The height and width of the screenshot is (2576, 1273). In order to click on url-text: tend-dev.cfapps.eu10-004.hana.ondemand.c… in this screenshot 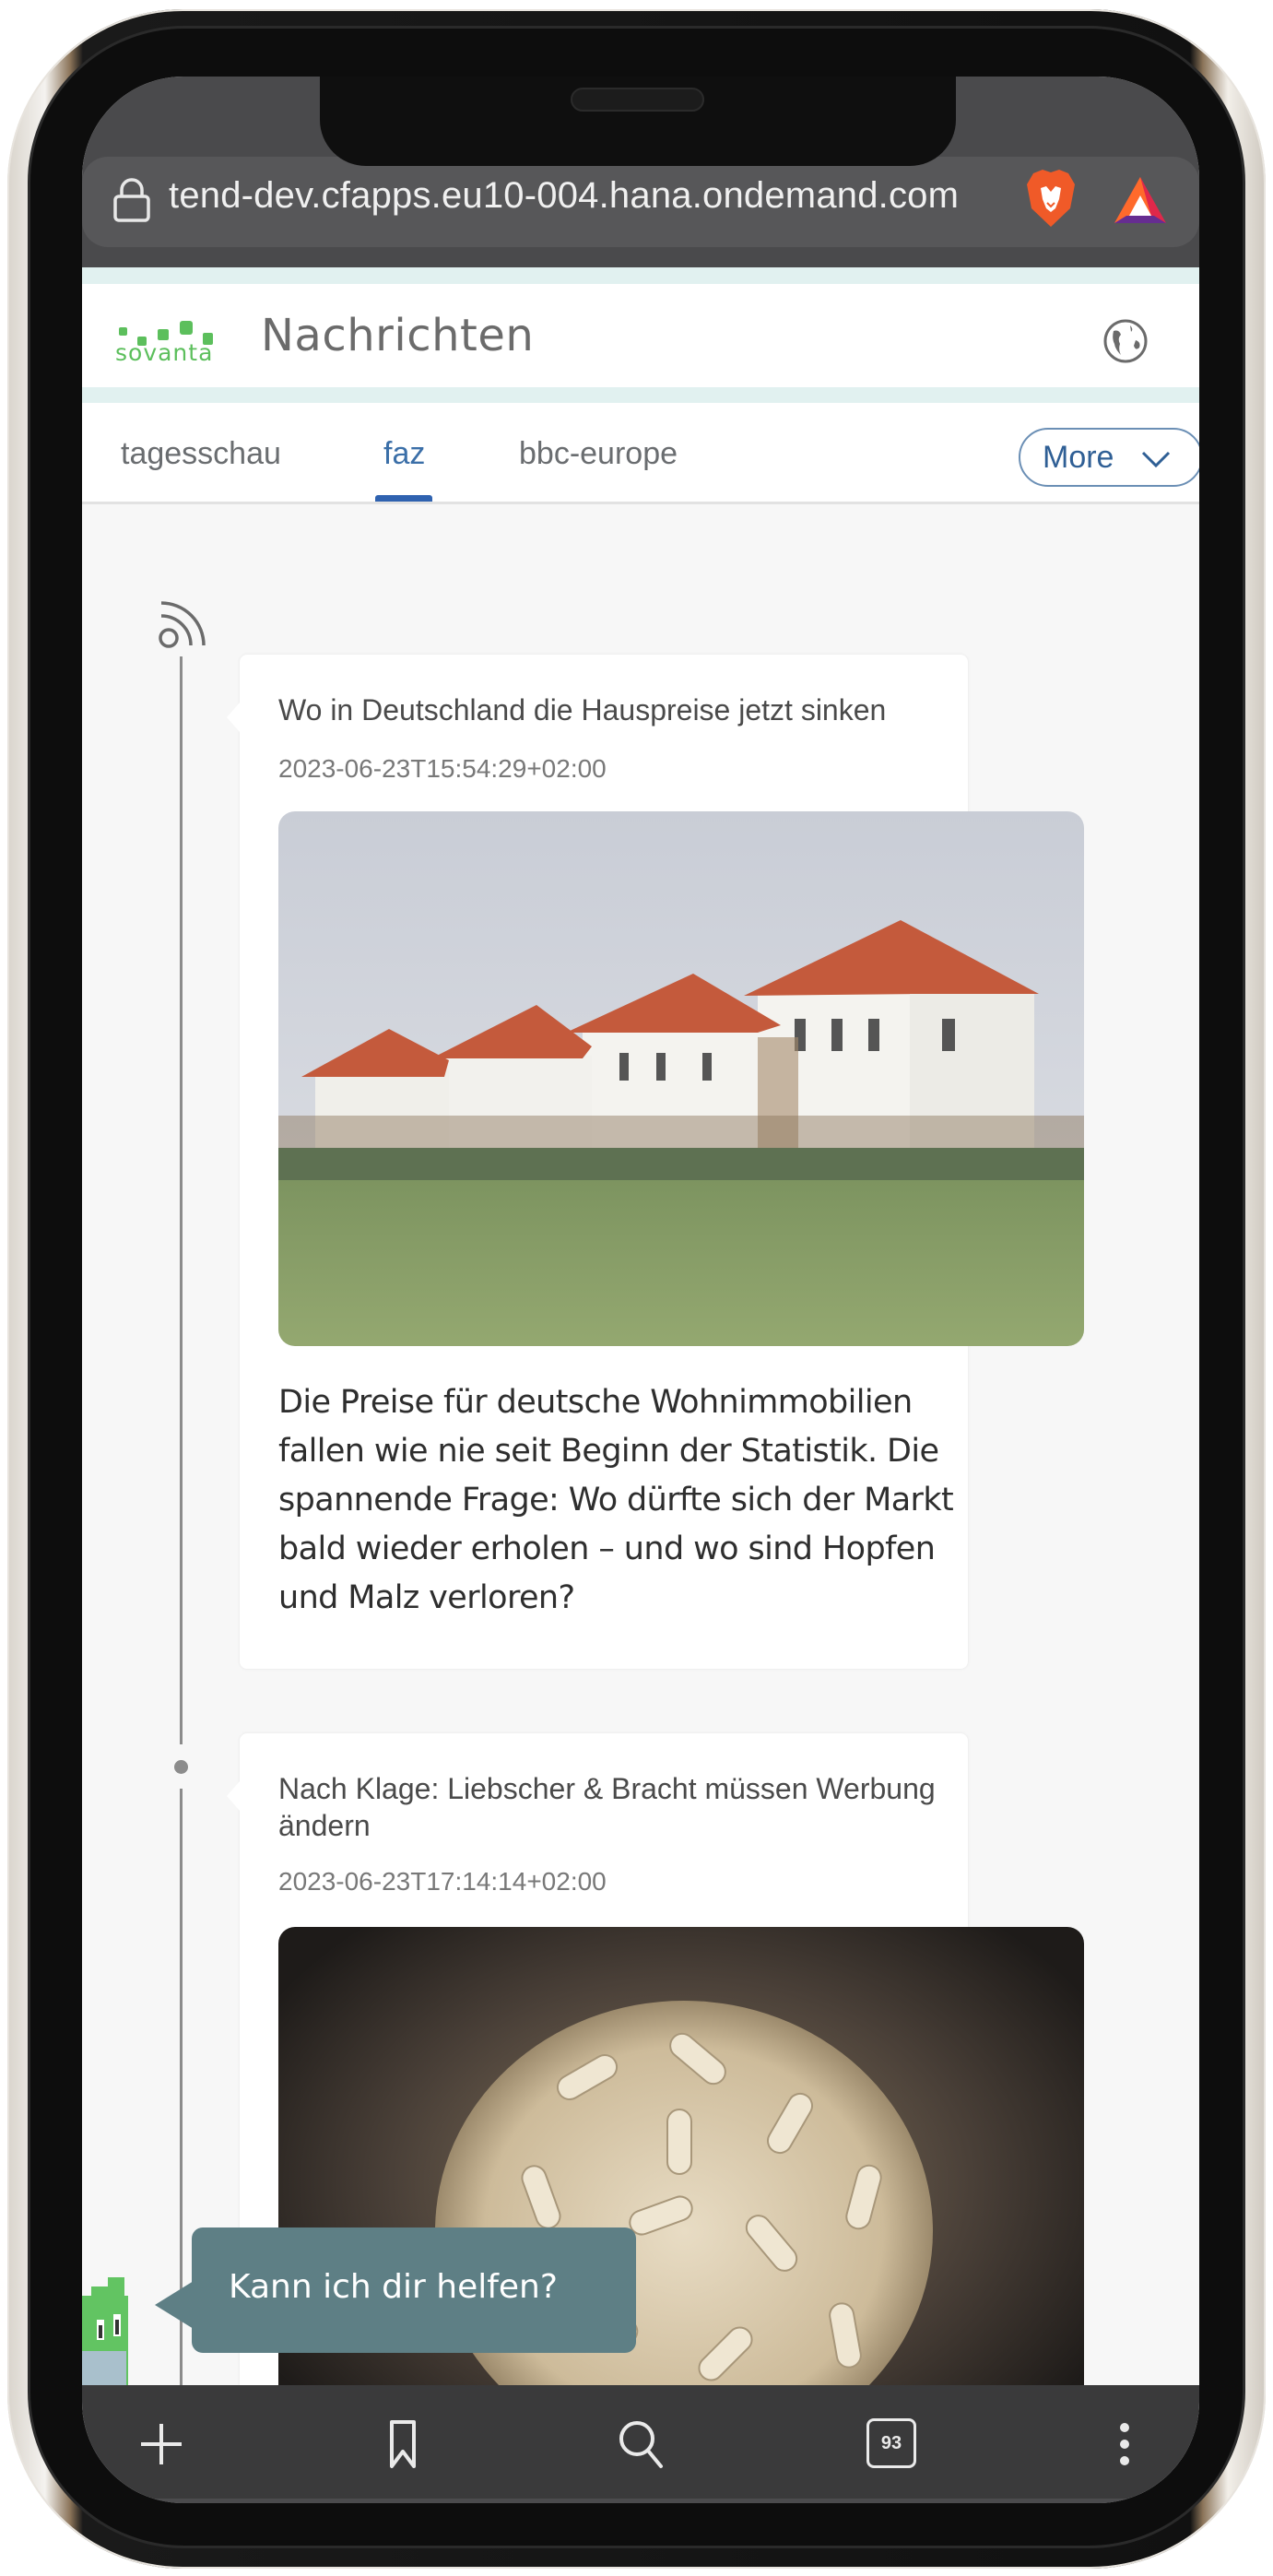, I will do `click(564, 196)`.